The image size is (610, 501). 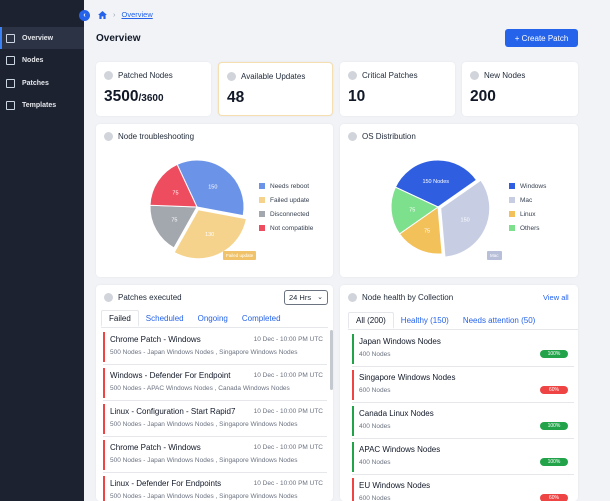 What do you see at coordinates (400, 341) in the screenshot?
I see `collection-title: Japan Windows Nodes` at bounding box center [400, 341].